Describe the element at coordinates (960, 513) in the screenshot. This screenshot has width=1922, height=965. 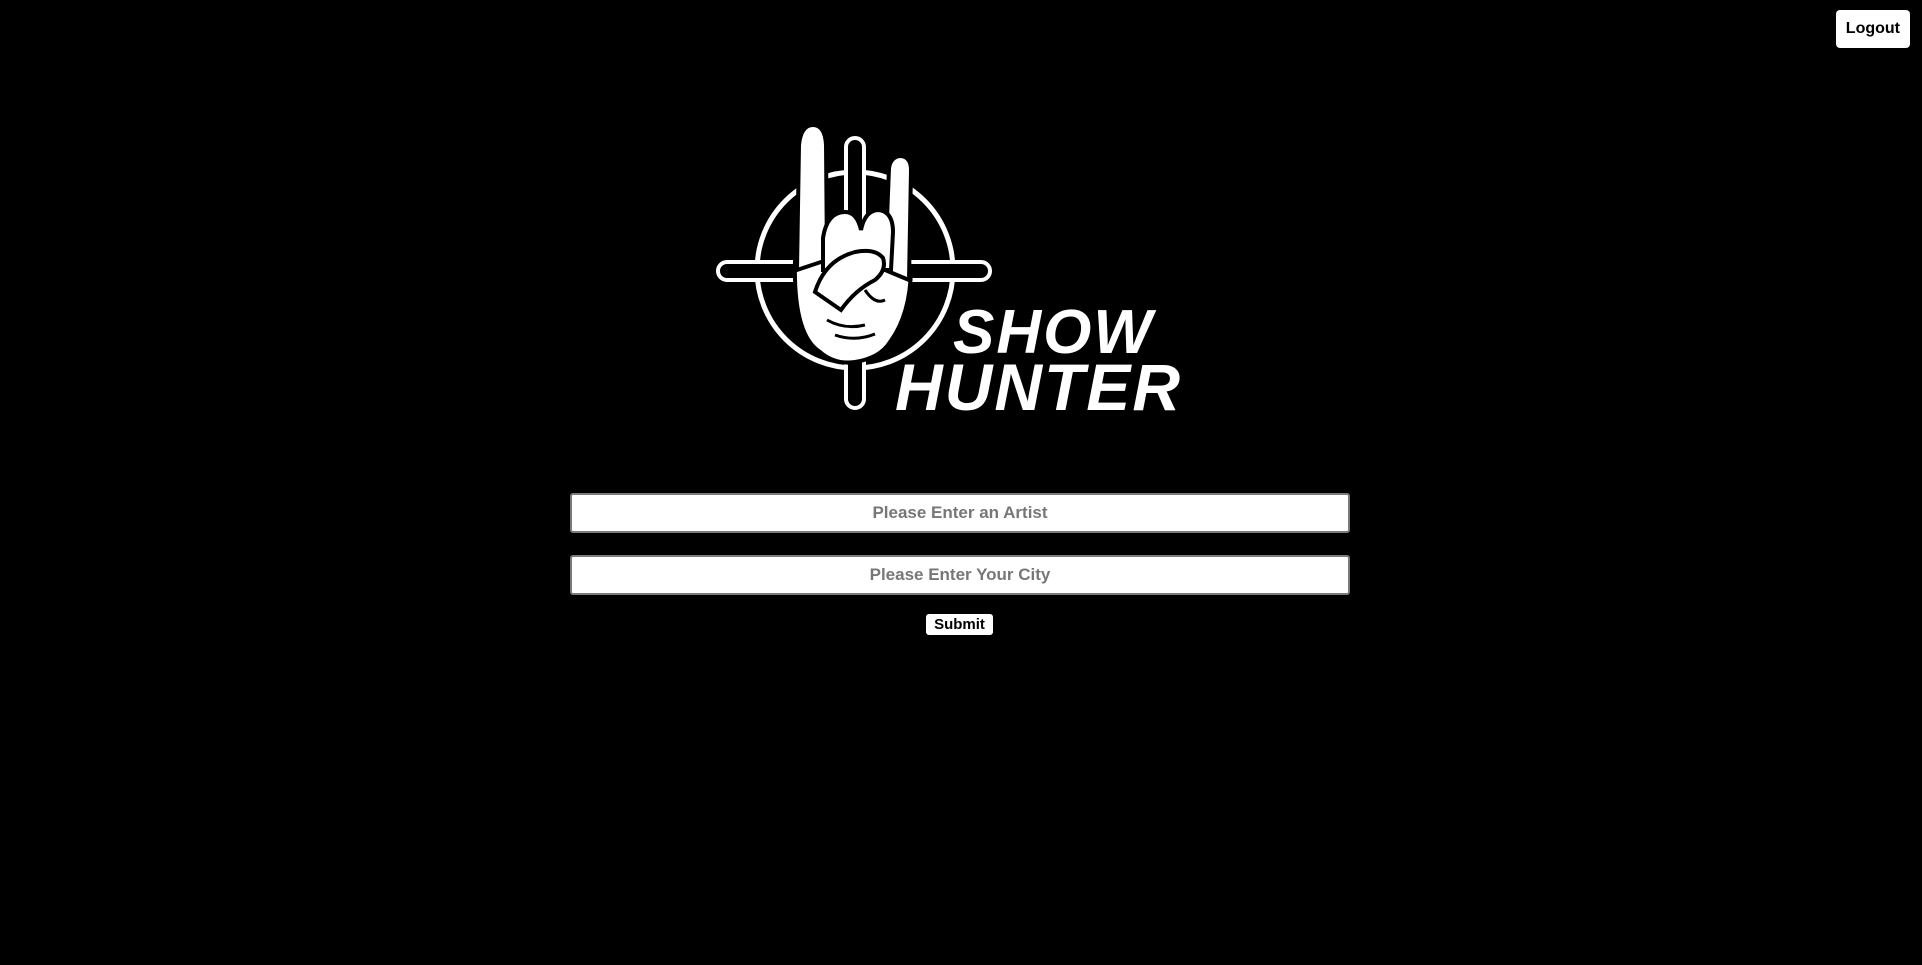
I see `artist-input` at that location.